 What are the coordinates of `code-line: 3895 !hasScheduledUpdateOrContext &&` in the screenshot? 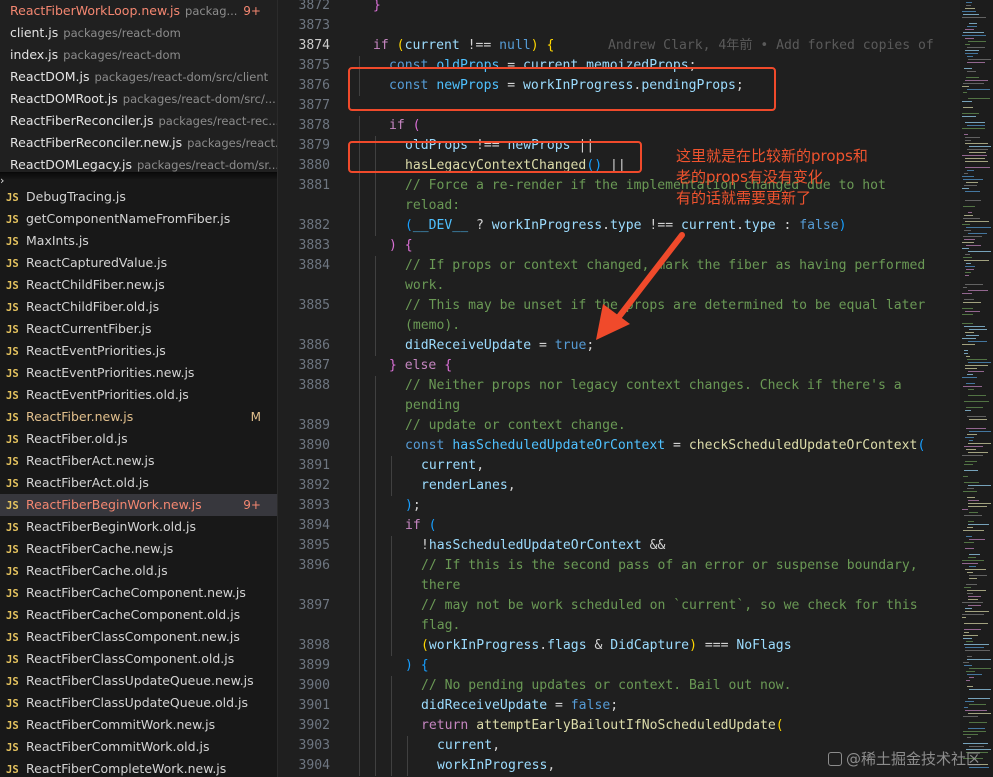 It's located at (619, 546).